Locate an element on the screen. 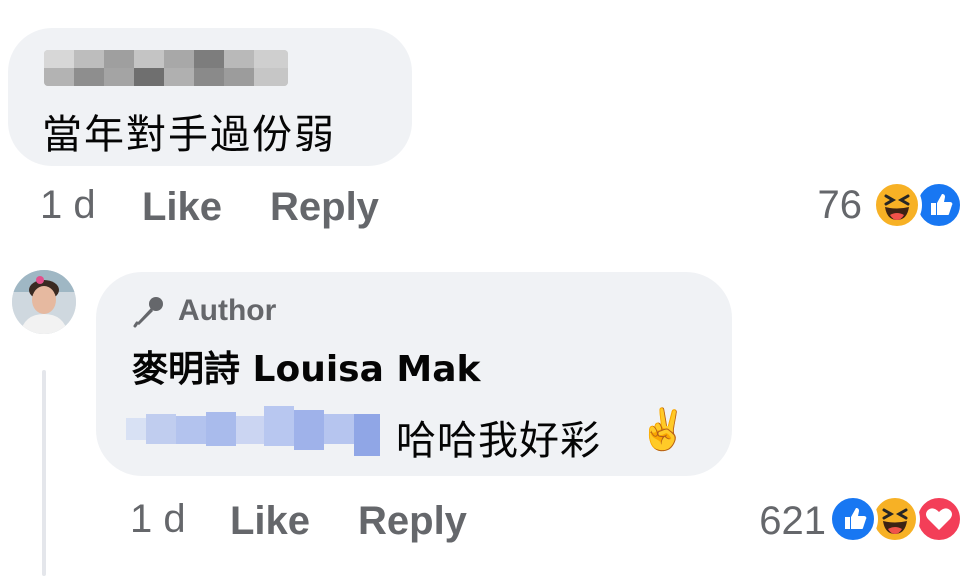 The width and height of the screenshot is (978, 576). reply-timestamp: 1 d is located at coordinates (158, 519).